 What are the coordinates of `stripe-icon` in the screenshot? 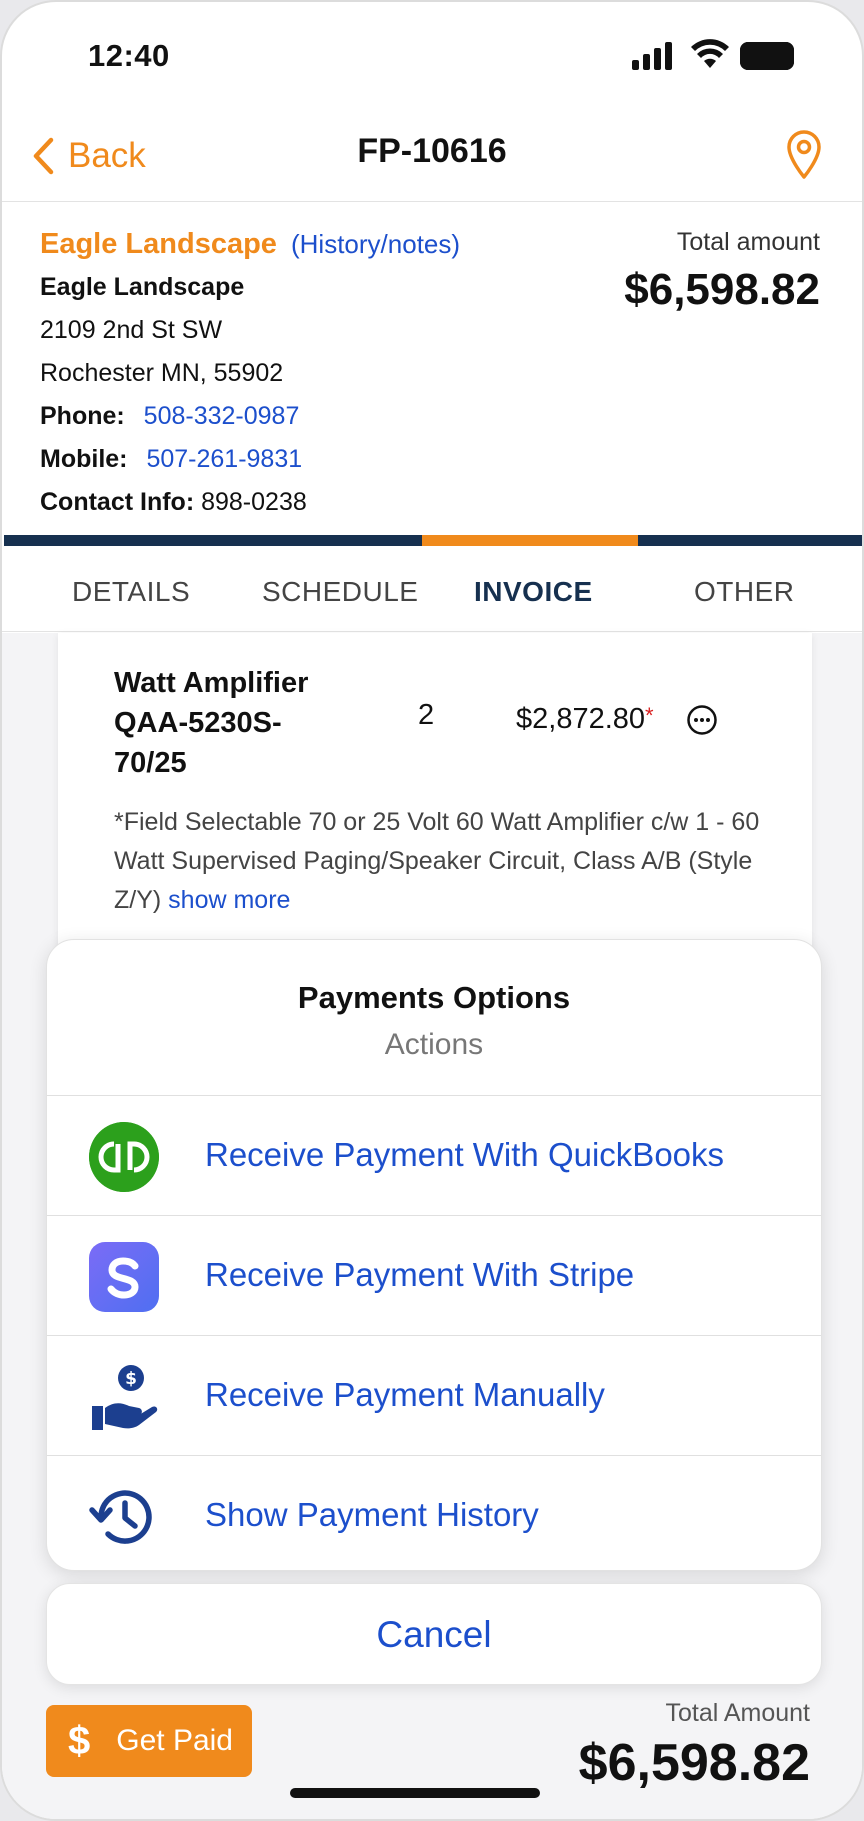 It's located at (124, 1277).